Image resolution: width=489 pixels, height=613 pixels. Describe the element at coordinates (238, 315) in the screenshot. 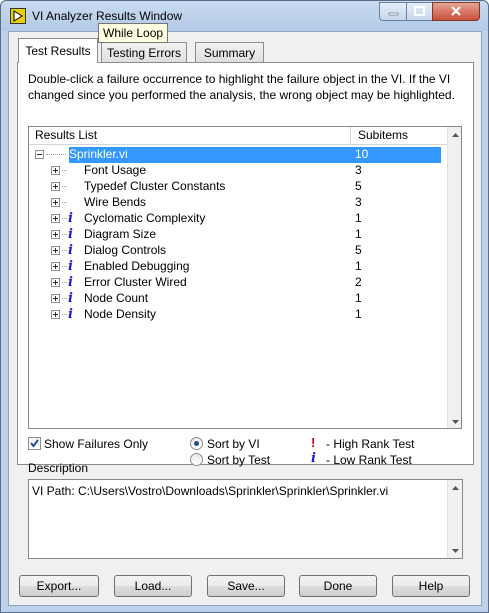

I see `tree-row: i Node Density 1` at that location.